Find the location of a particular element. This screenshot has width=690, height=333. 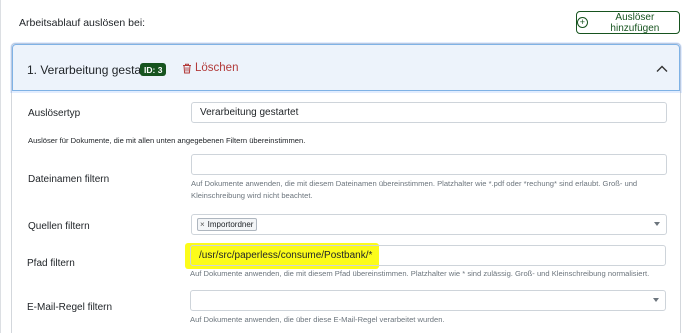

add-trigger-button: + Auslöser hinzufügen is located at coordinates (628, 22).